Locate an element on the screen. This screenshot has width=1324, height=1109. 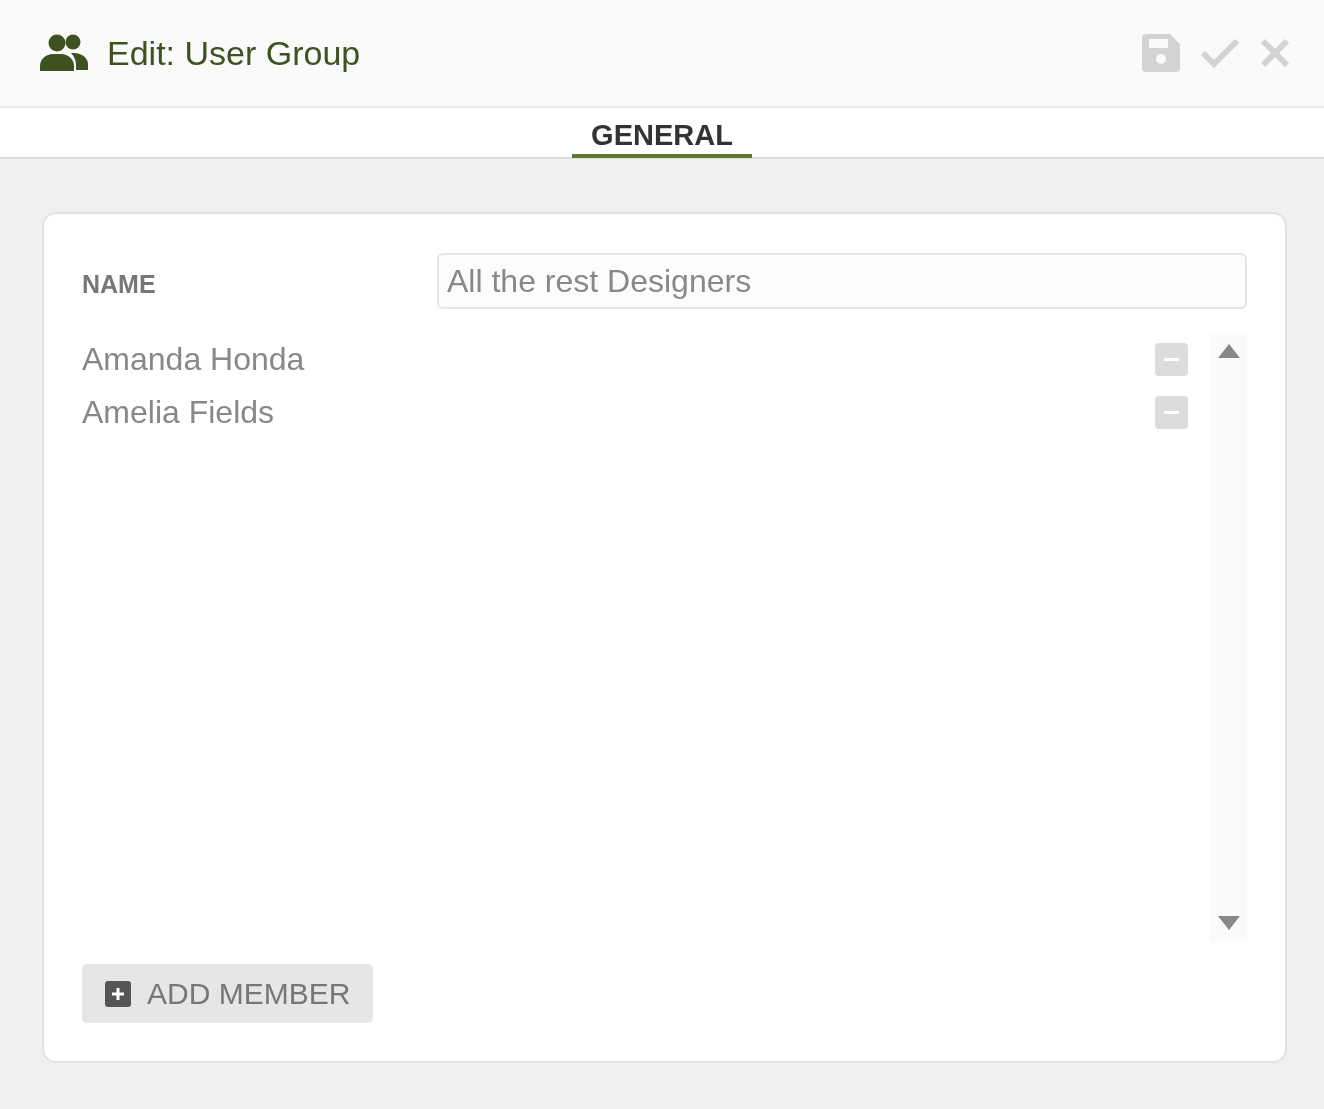
plus-icon is located at coordinates (118, 993).